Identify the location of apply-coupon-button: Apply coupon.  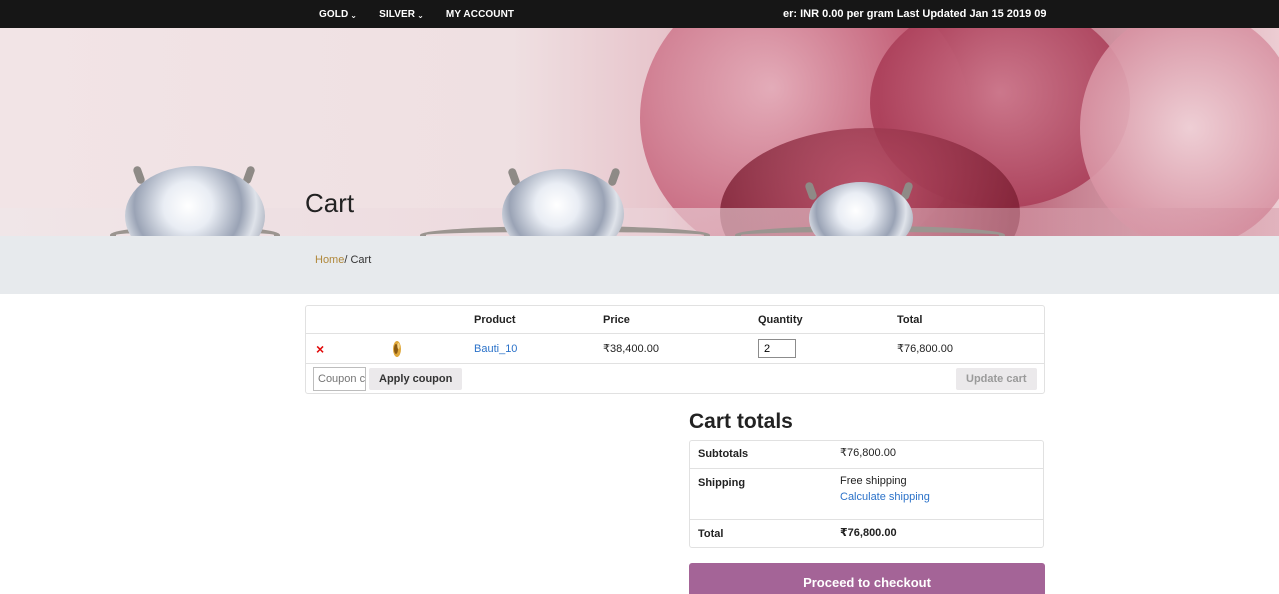
(416, 379).